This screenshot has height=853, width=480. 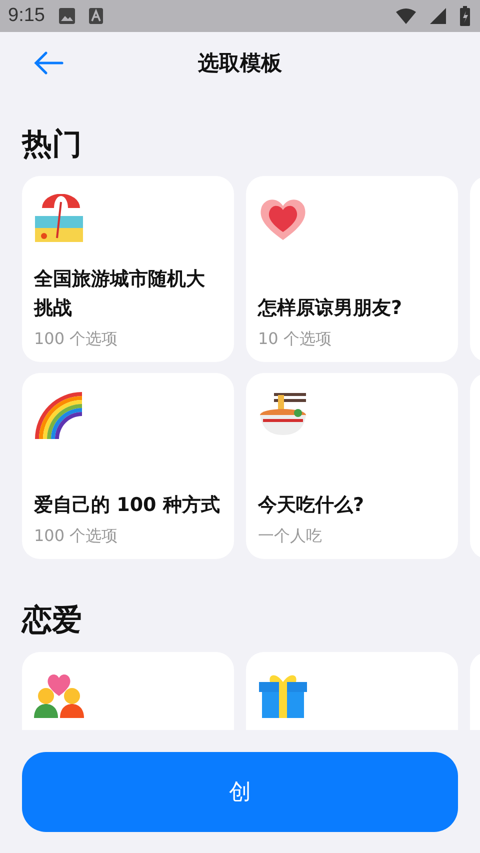 I want to click on template-subtitle: 10 个选项, so click(x=295, y=339).